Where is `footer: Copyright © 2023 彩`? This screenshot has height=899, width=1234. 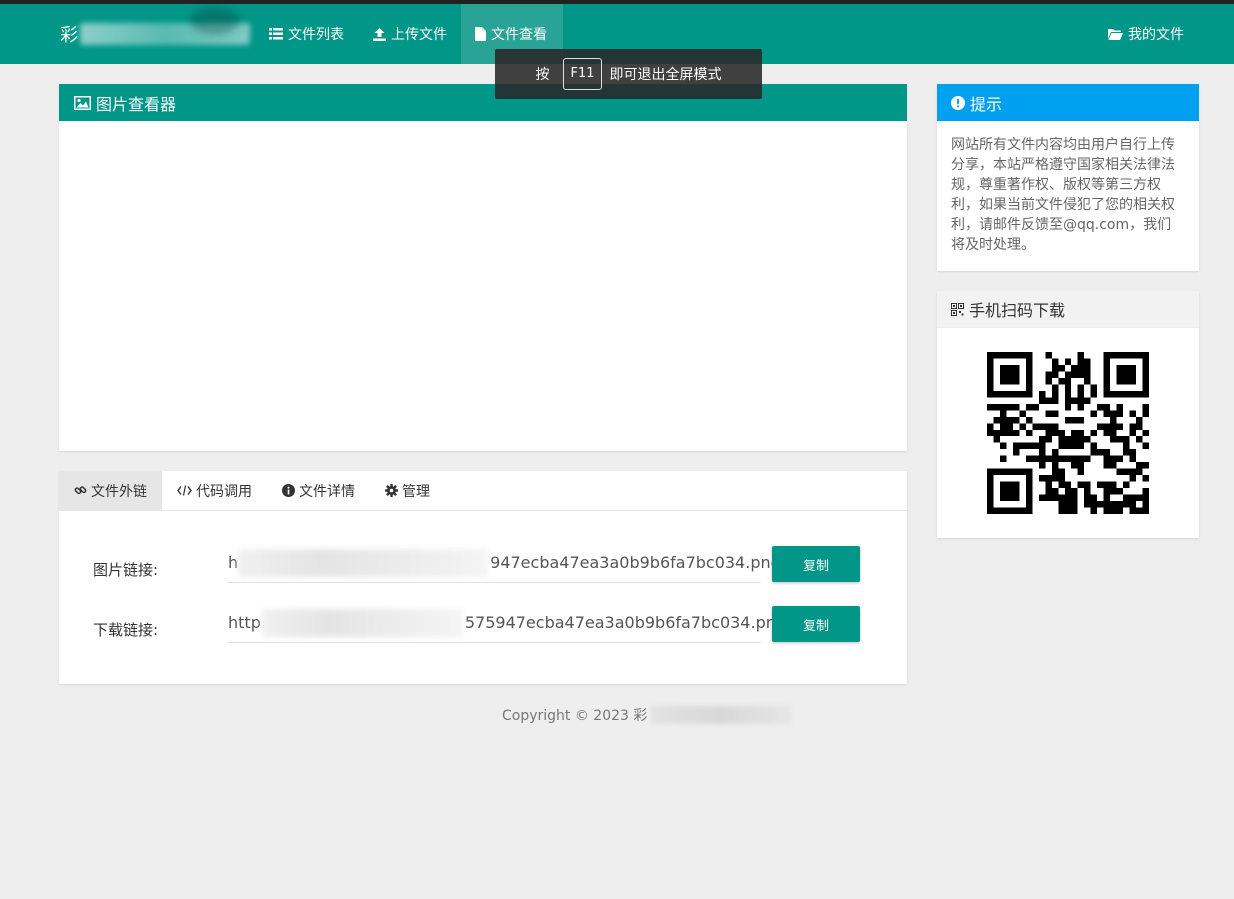
footer: Copyright © 2023 彩 is located at coordinates (647, 715).